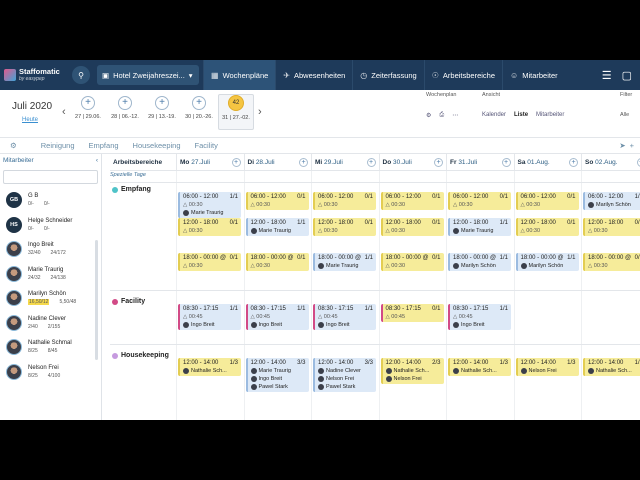 This screenshot has width=640, height=480. What do you see at coordinates (441, 115) in the screenshot?
I see `print-icon: ⎙` at bounding box center [441, 115].